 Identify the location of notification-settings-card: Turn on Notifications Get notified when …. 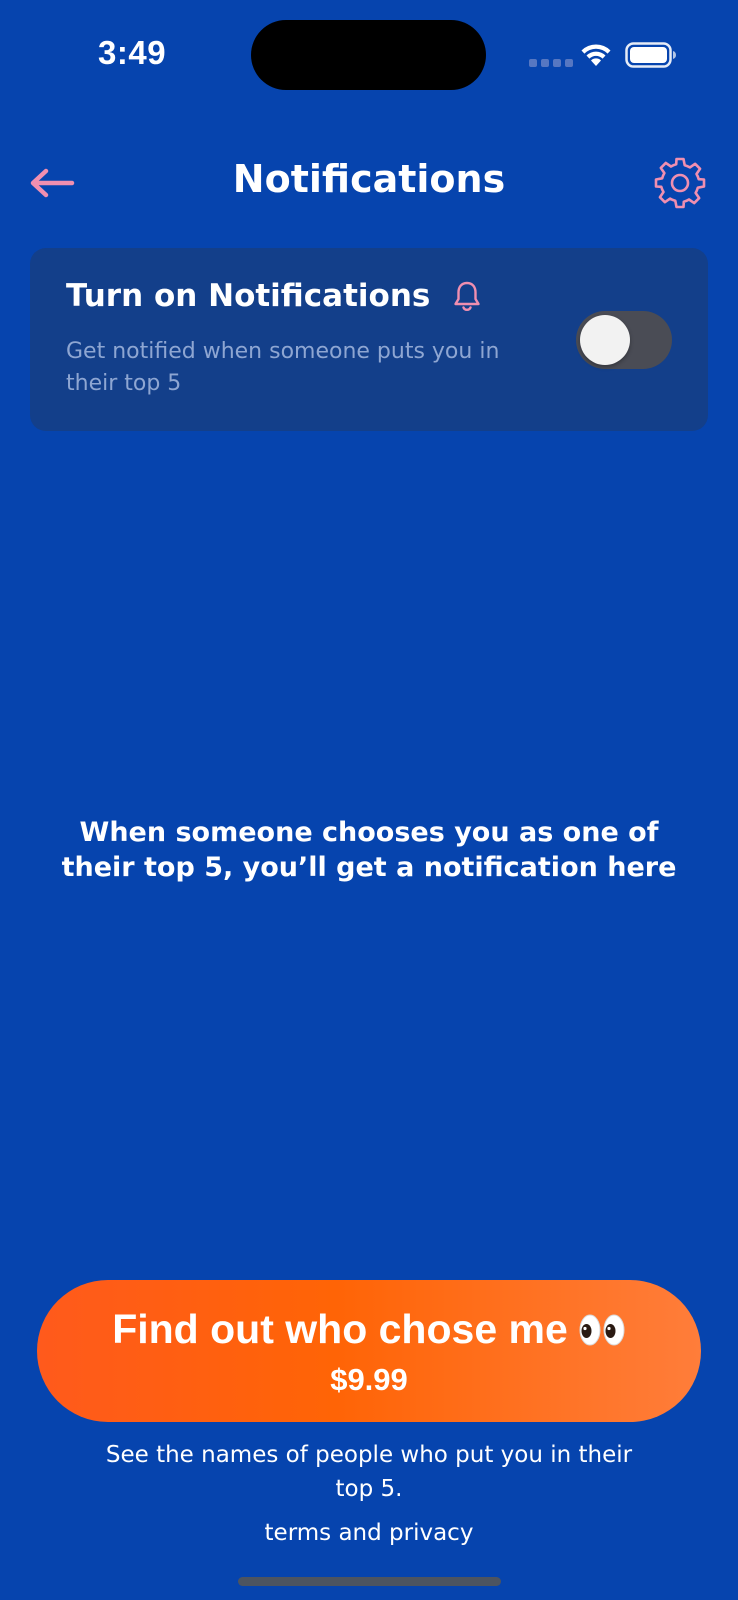
(369, 339).